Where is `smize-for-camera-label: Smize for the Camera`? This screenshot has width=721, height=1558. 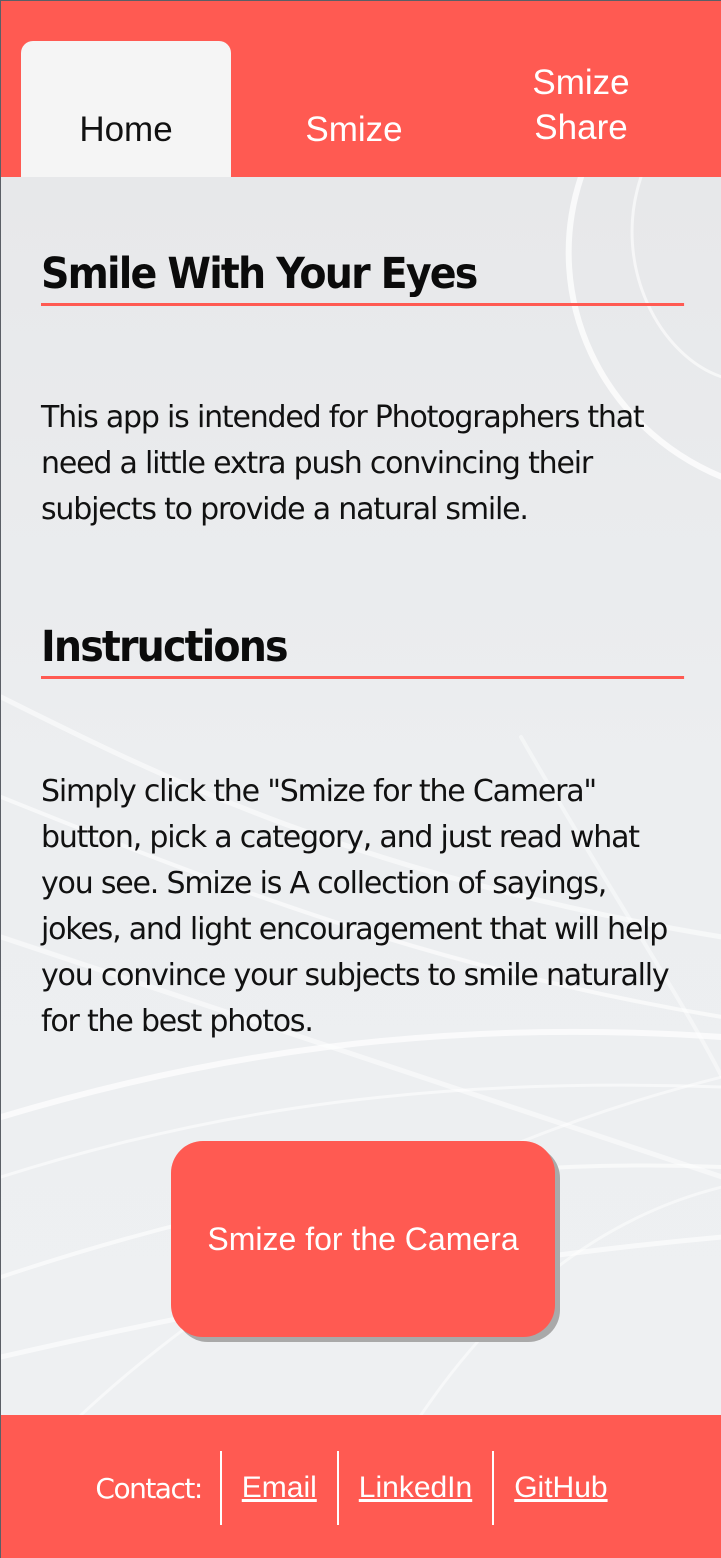
smize-for-camera-label: Smize for the Camera is located at coordinates (363, 1238).